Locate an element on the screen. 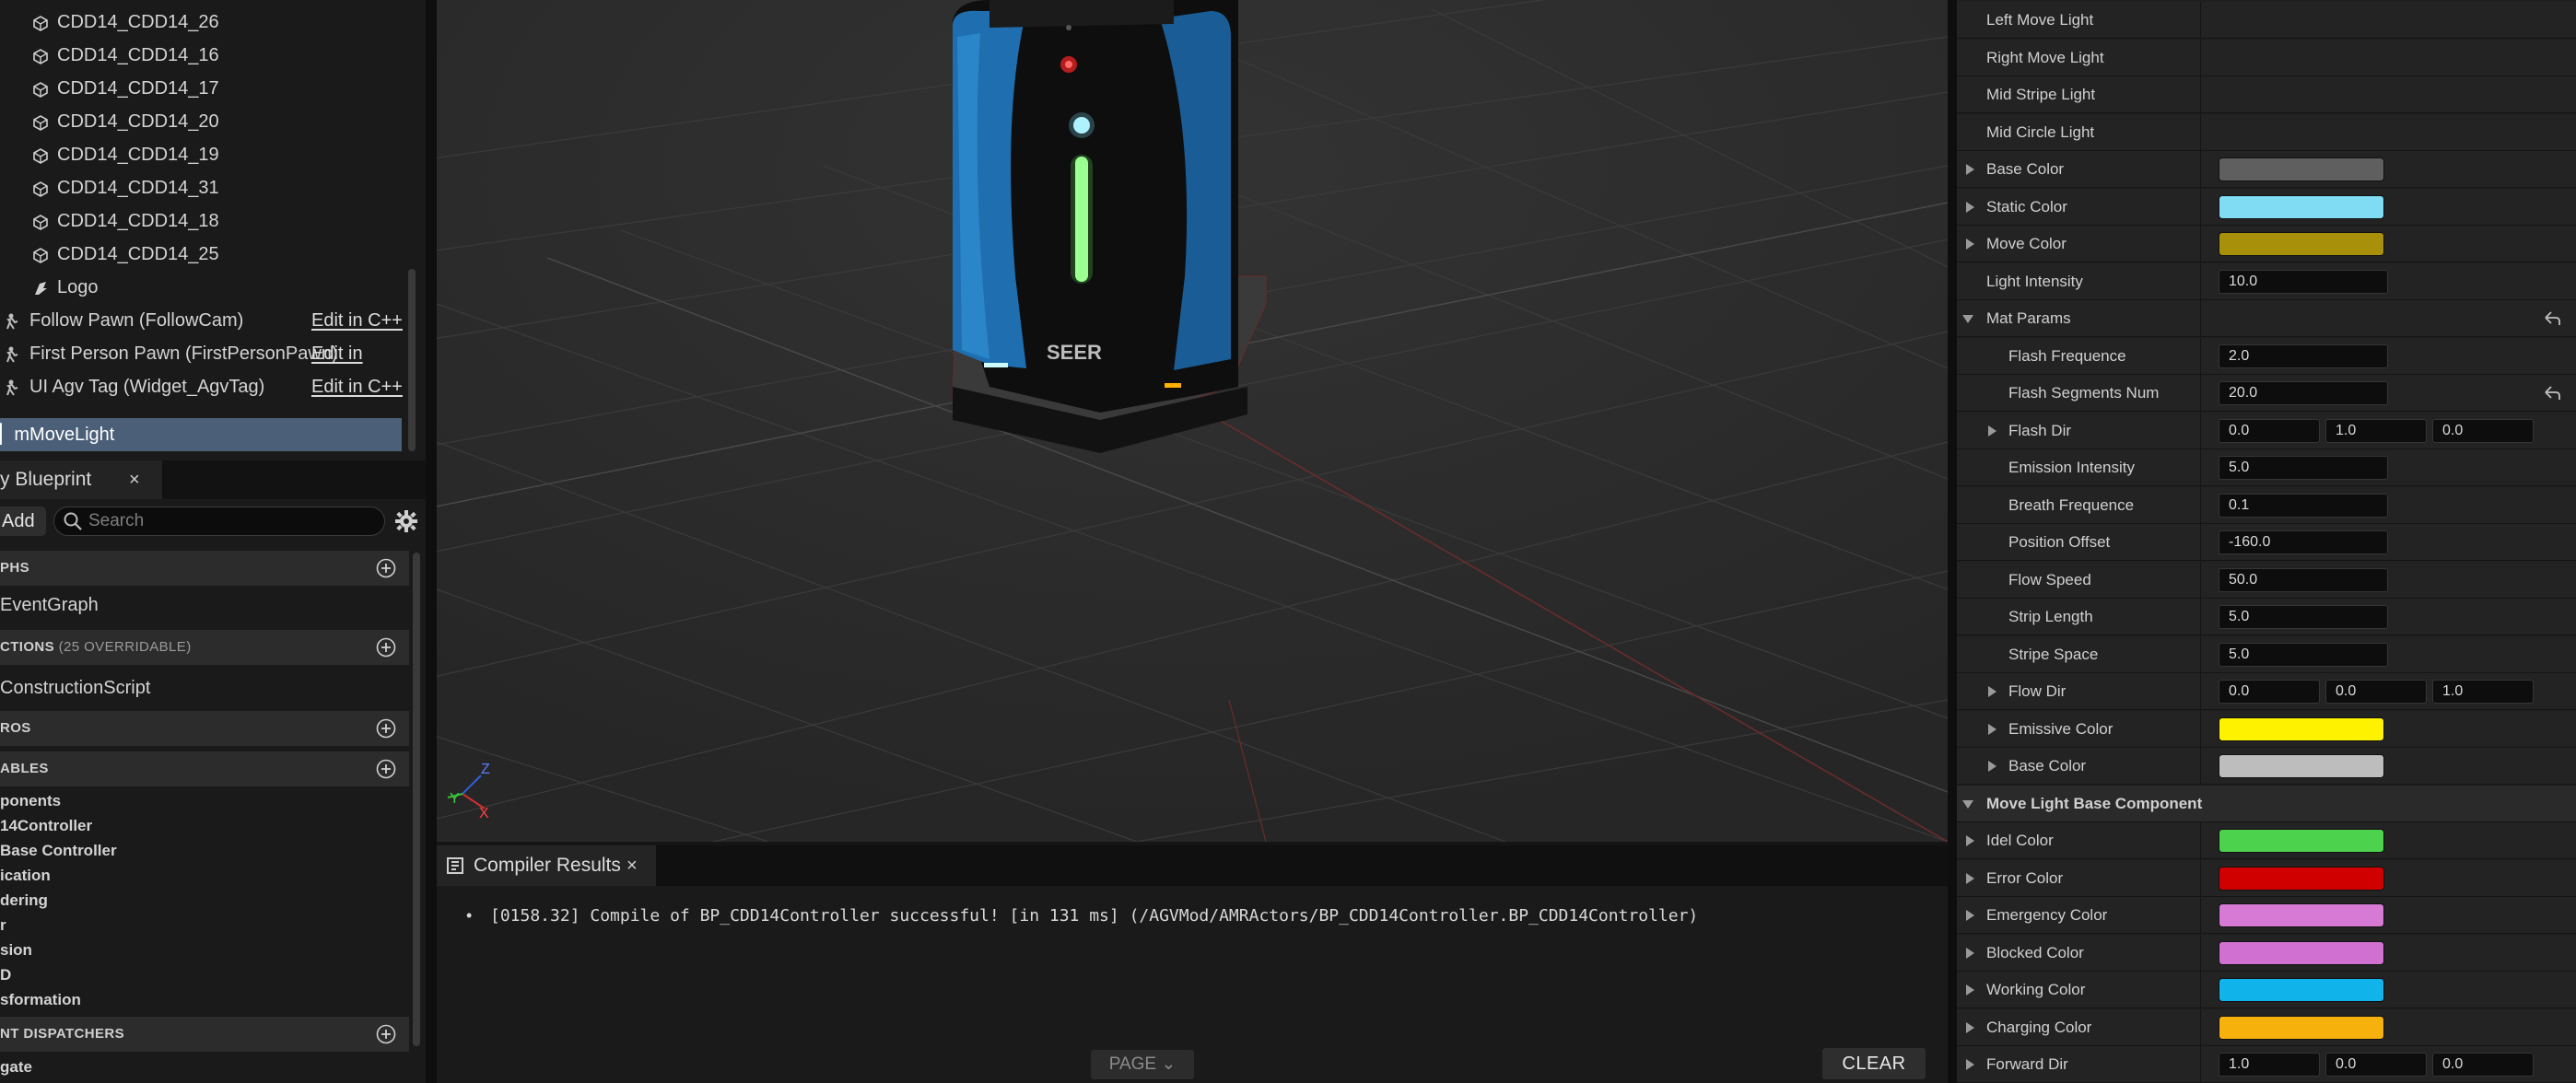 The height and width of the screenshot is (1083, 2576). reset-to-default-icon is located at coordinates (2552, 393).